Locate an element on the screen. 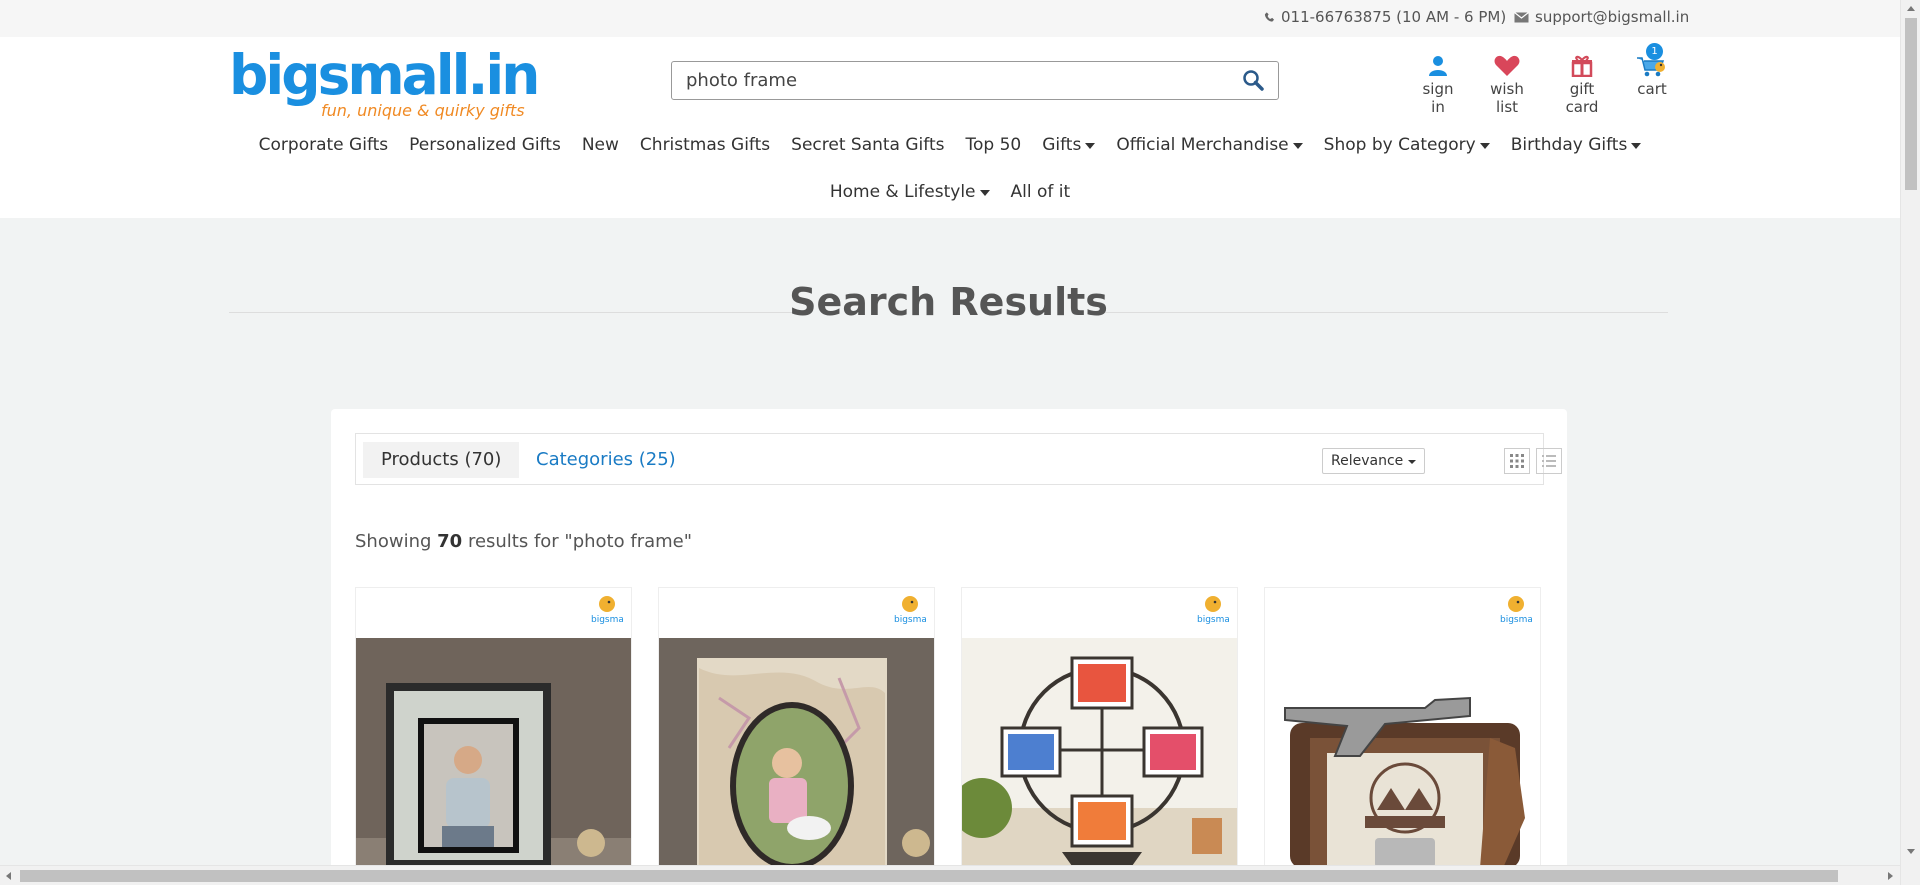 This screenshot has height=885, width=1920. search-button is located at coordinates (1254, 81).